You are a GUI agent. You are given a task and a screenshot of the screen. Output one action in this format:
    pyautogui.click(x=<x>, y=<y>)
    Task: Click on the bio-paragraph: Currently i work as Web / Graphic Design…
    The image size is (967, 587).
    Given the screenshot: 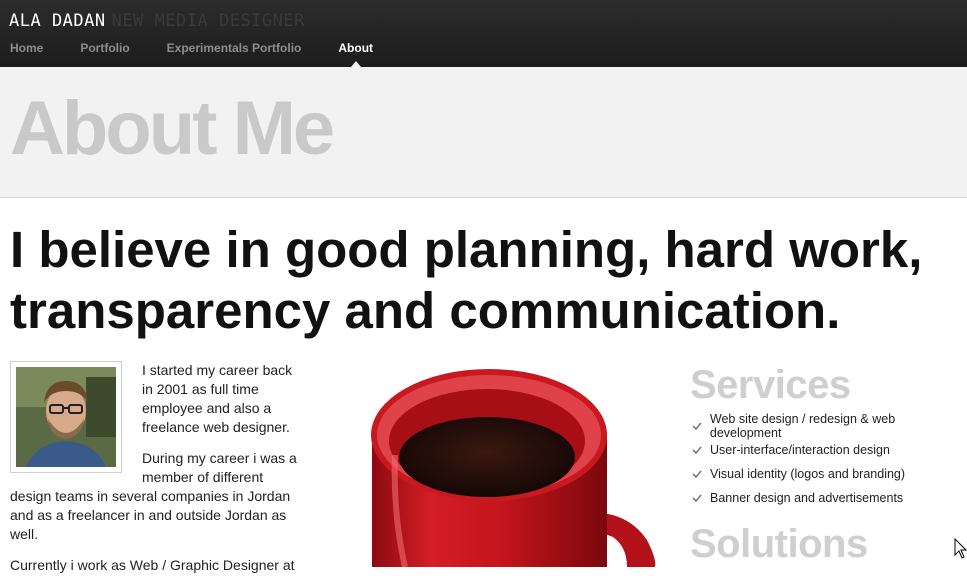 What is the action you would take?
    pyautogui.click(x=152, y=565)
    